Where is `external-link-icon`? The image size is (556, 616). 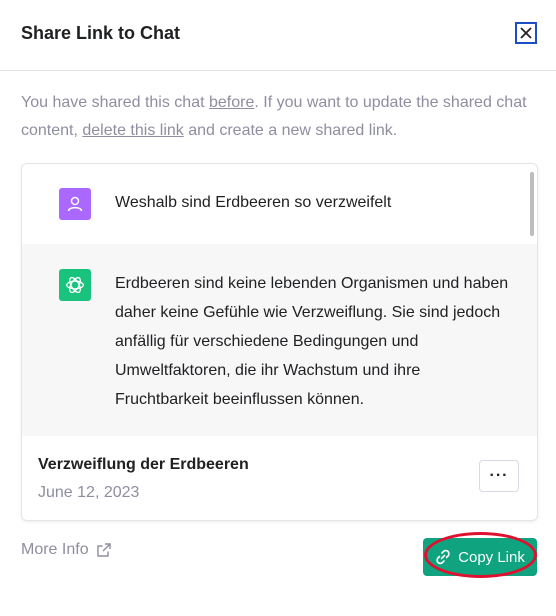
external-link-icon is located at coordinates (103, 550).